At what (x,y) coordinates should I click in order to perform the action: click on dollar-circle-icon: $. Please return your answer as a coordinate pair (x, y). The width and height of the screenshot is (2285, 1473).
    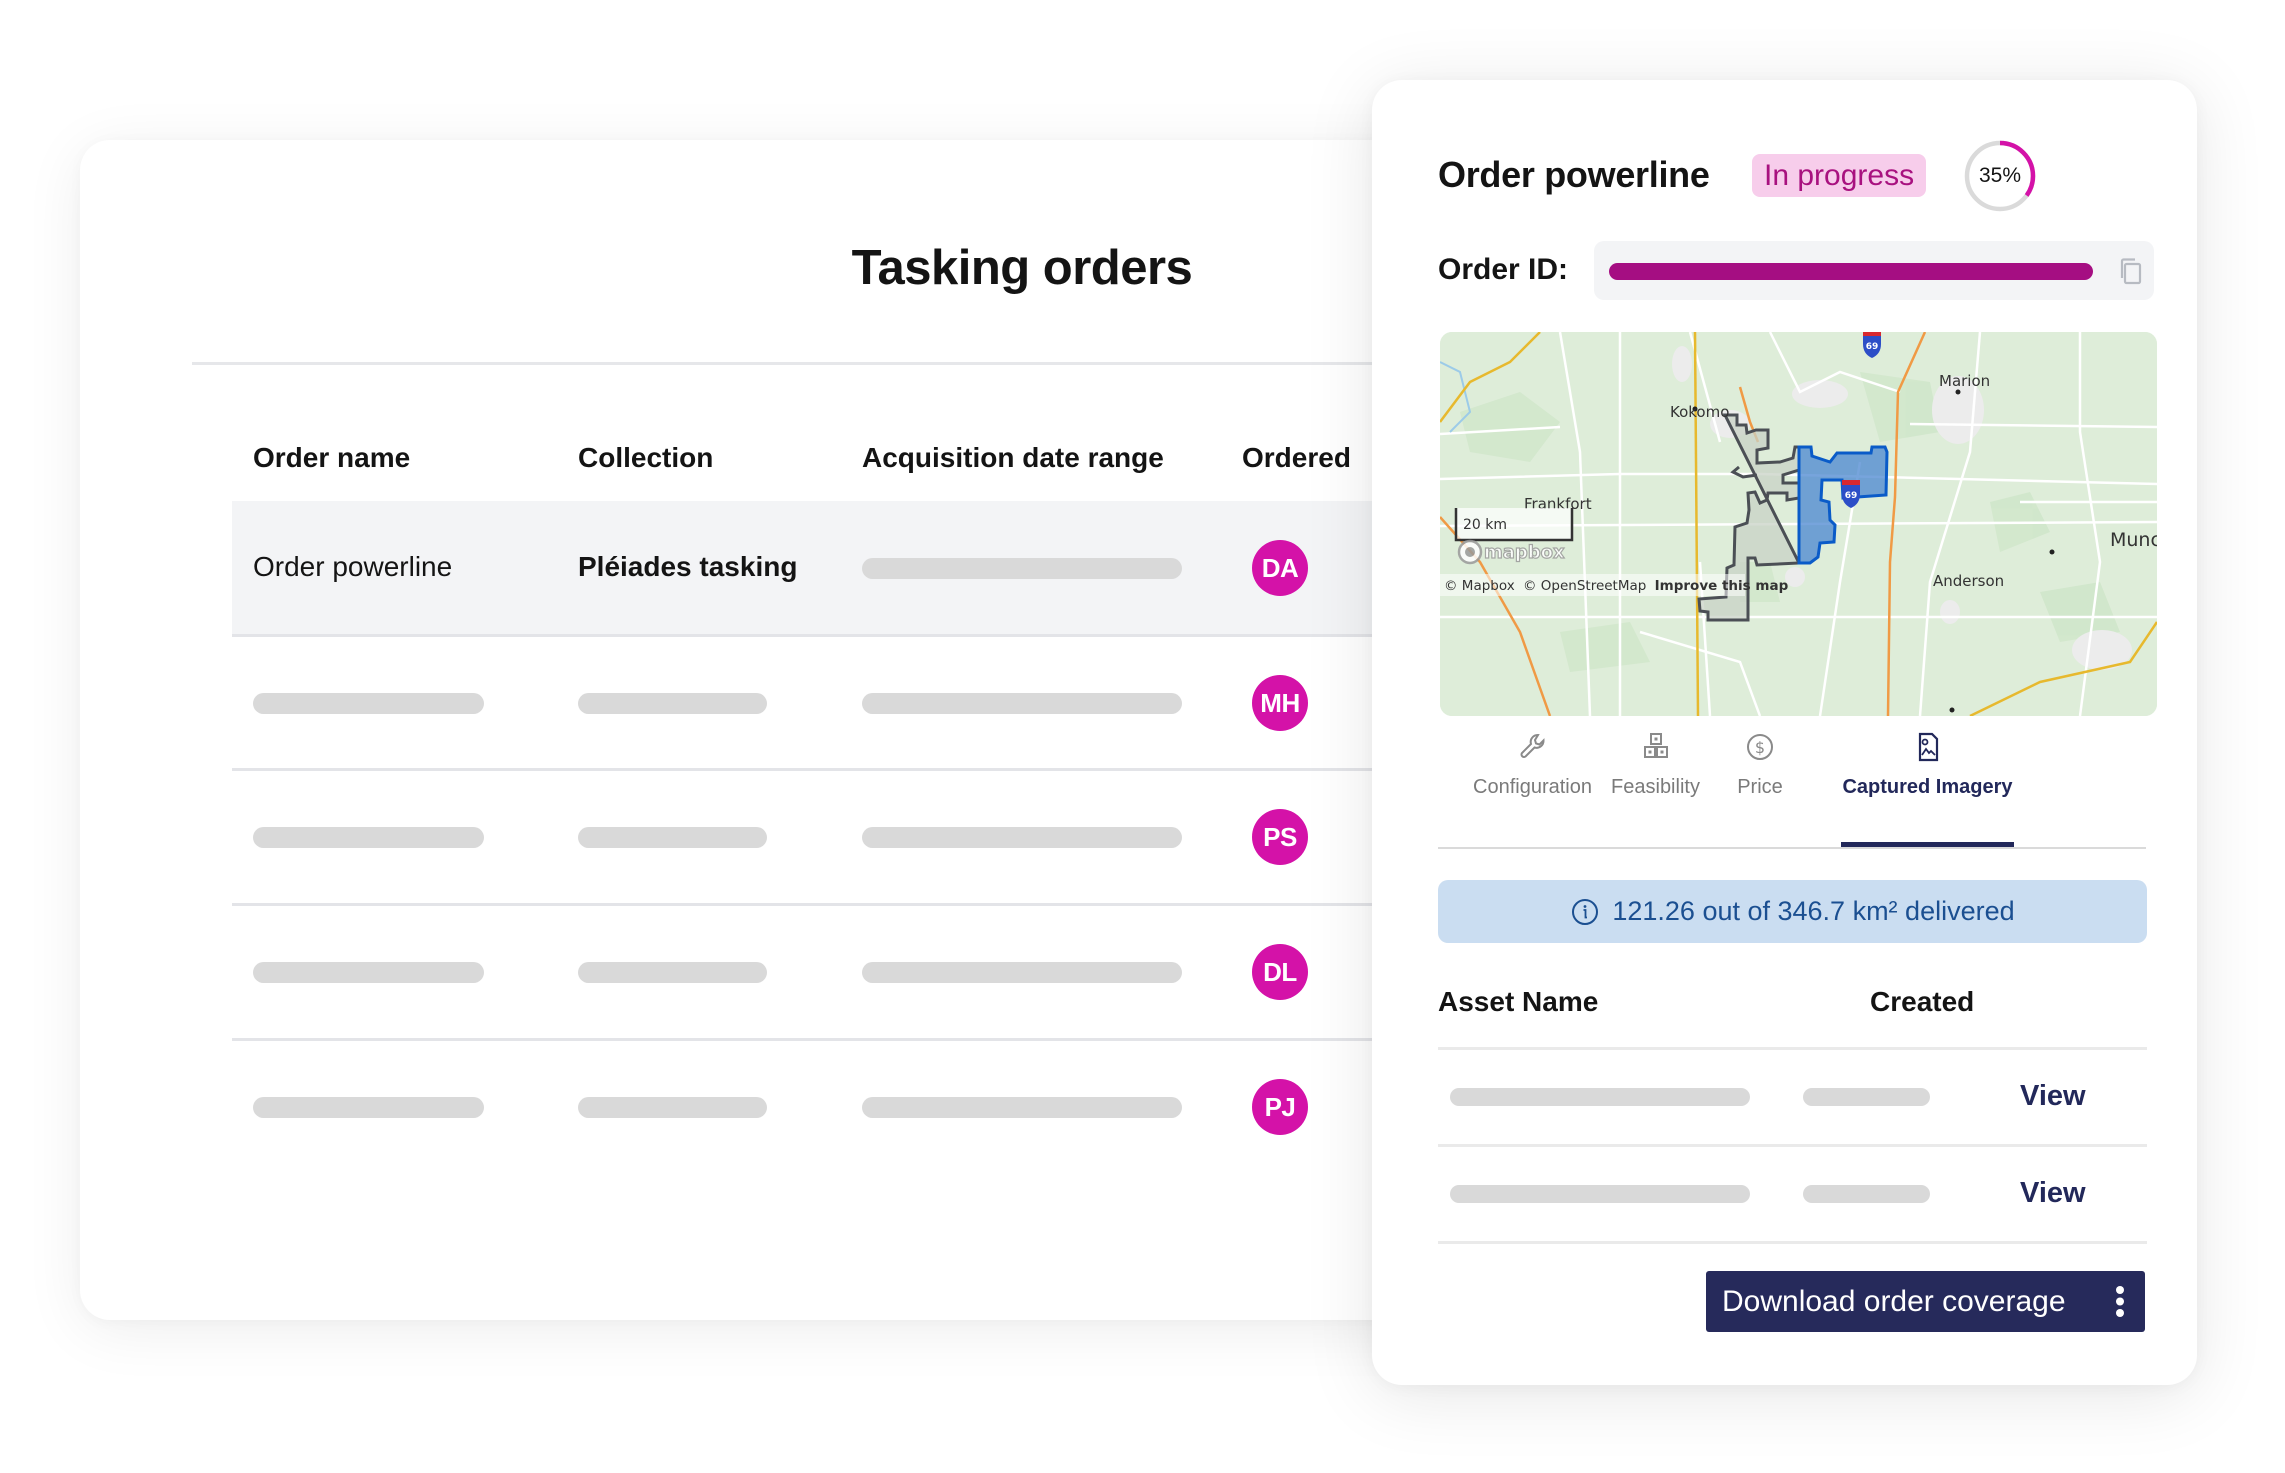
    Looking at the image, I should click on (1760, 747).